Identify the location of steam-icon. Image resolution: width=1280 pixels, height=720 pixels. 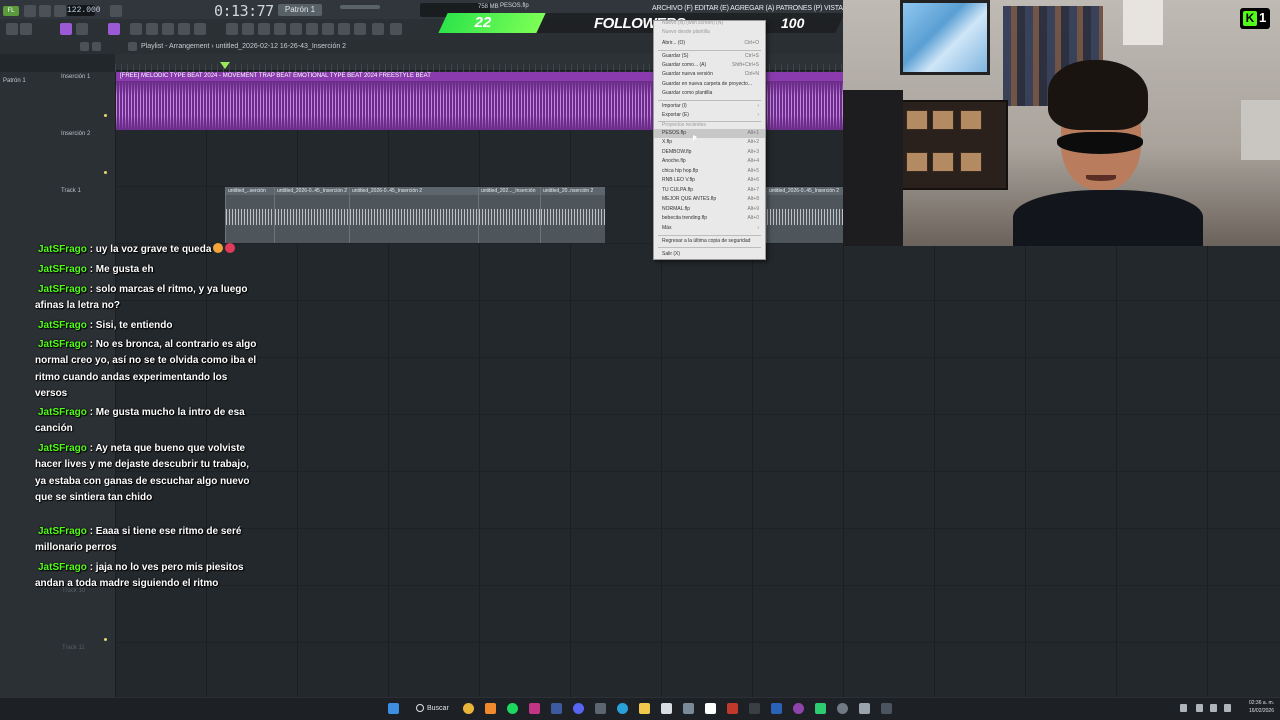
(556, 708).